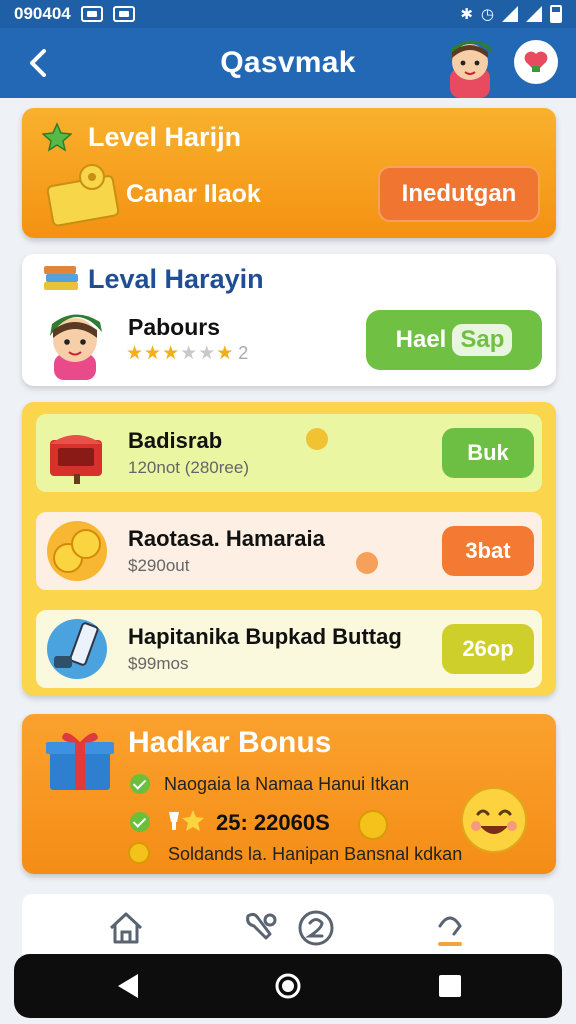 This screenshot has width=576, height=1024. I want to click on back-triangle-icon, so click(128, 986).